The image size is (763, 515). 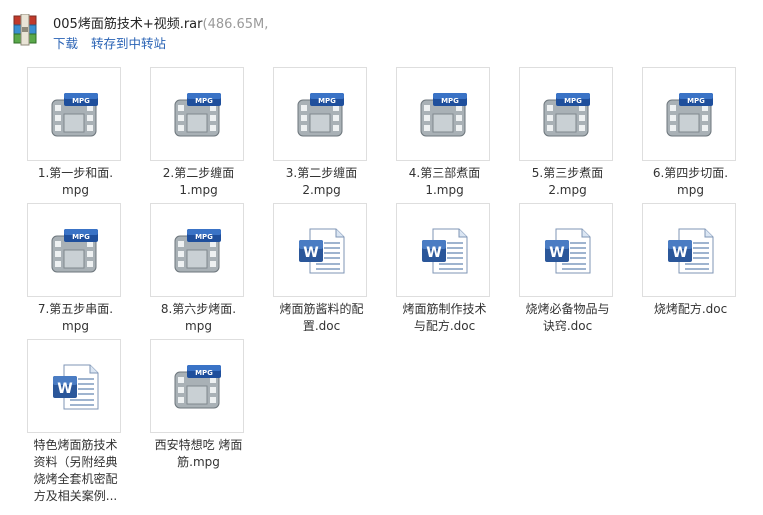 What do you see at coordinates (567, 173) in the screenshot?
I see `file-name-line: 5.第三步煮面` at bounding box center [567, 173].